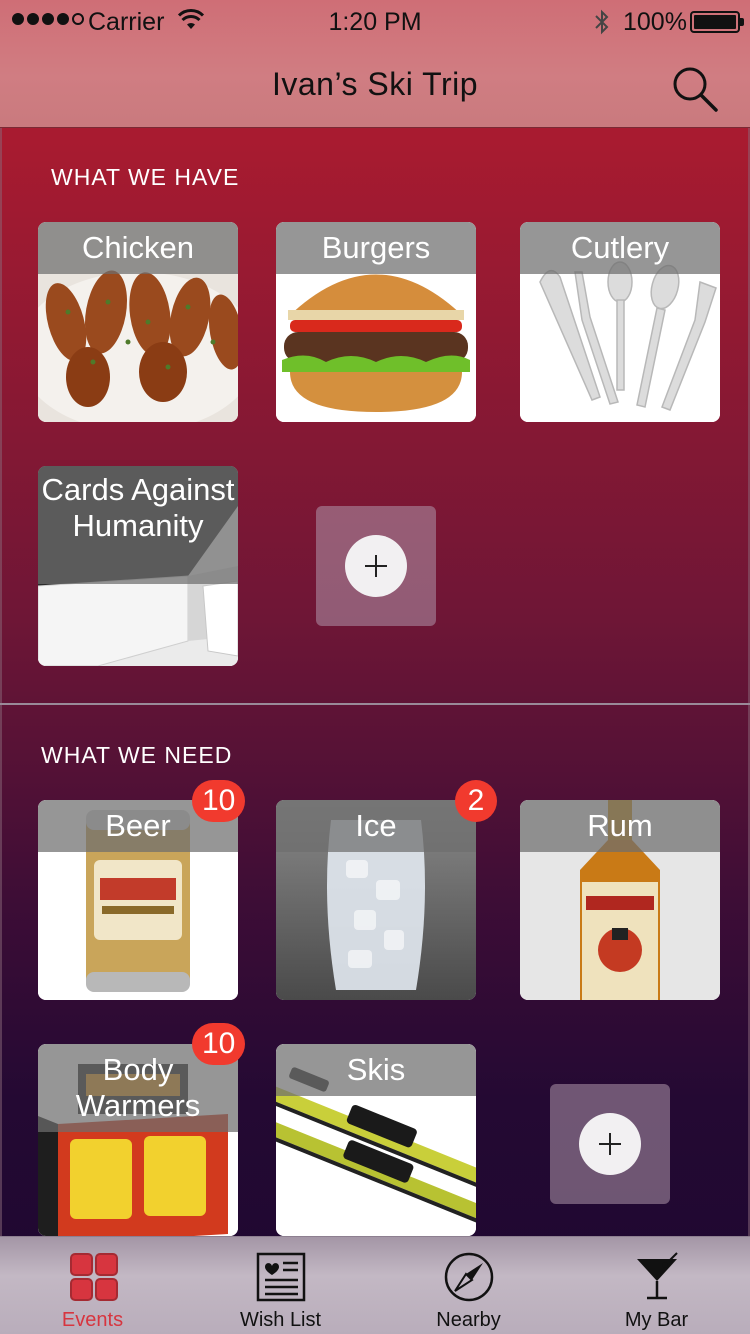  What do you see at coordinates (138, 900) in the screenshot?
I see `item-tile-beer: Beer` at bounding box center [138, 900].